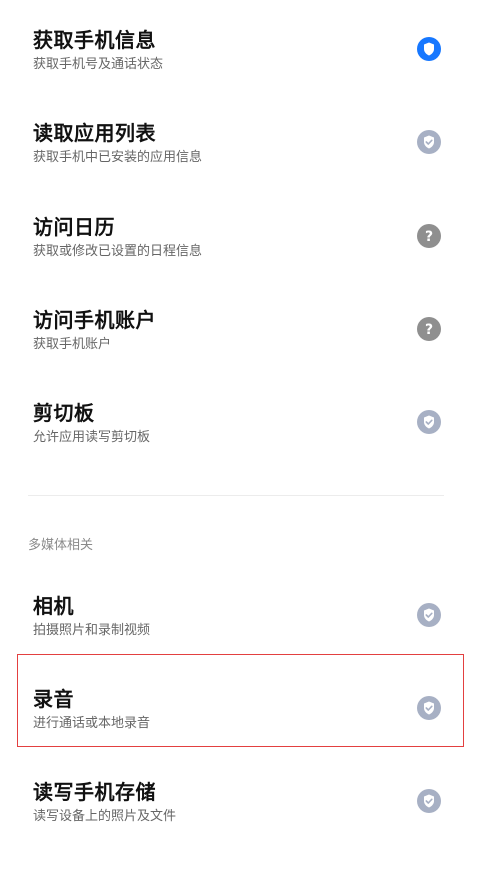 Image resolution: width=491 pixels, height=871 pixels. What do you see at coordinates (245, 155) in the screenshot?
I see `permission-row-app-list: 读取应用列表 获取手机中已安装的应用信息` at bounding box center [245, 155].